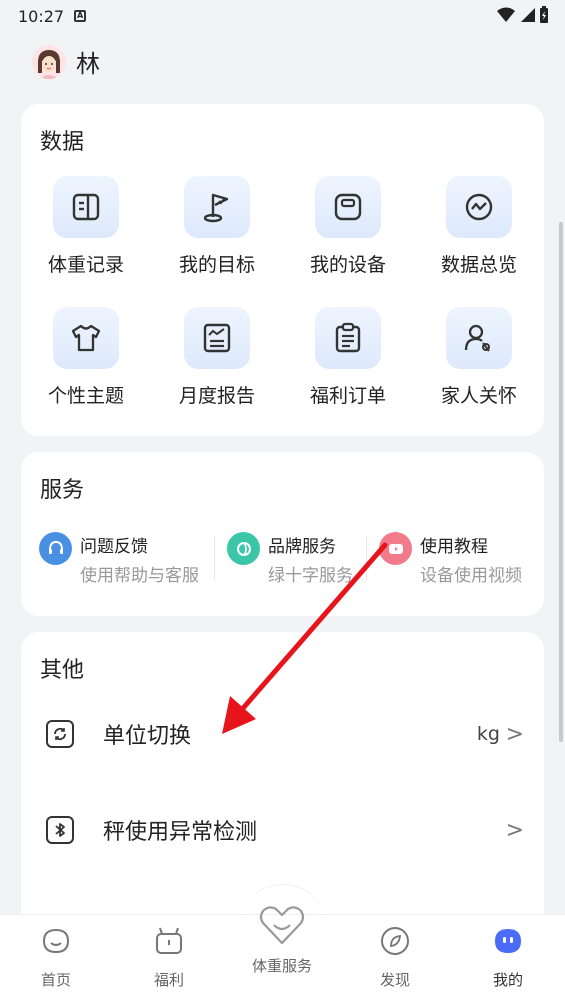 This screenshot has height=1004, width=565. I want to click on unit-value: kg, so click(488, 734).